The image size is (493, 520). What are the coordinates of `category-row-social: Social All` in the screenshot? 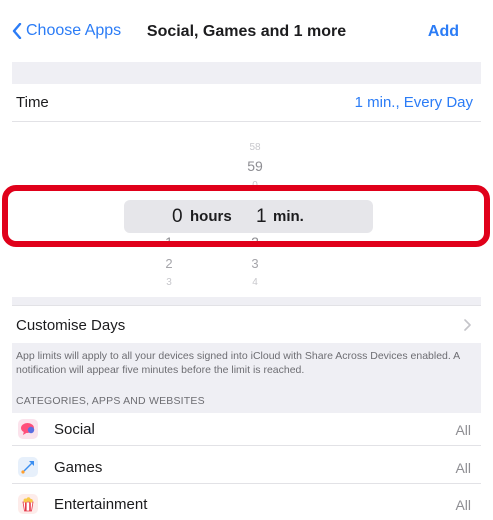 It's located at (246, 429).